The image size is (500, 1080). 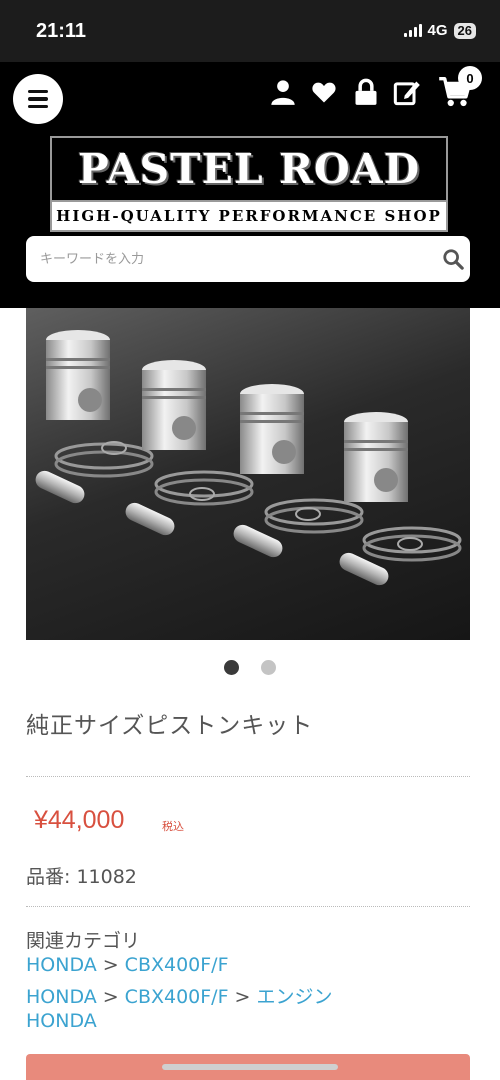 I want to click on signal-icon, so click(x=412, y=30).